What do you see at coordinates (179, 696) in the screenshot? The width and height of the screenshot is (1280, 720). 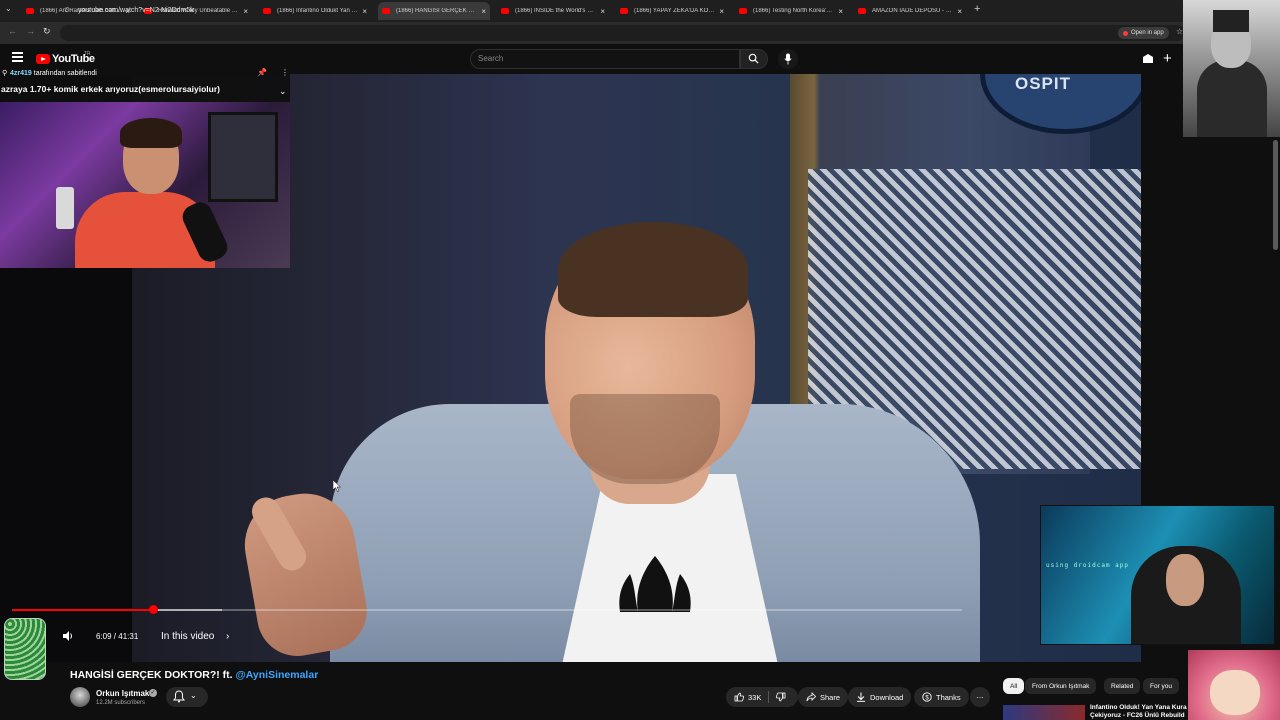 I see `bell-icon` at bounding box center [179, 696].